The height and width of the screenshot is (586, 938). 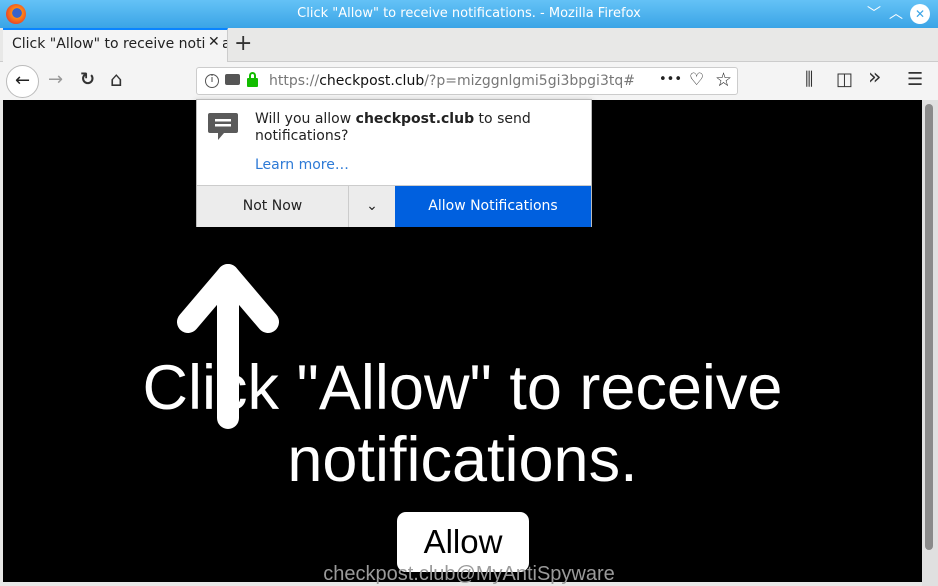 I want to click on tab-title: Click "Allow" to receive notifications., so click(x=119, y=44).